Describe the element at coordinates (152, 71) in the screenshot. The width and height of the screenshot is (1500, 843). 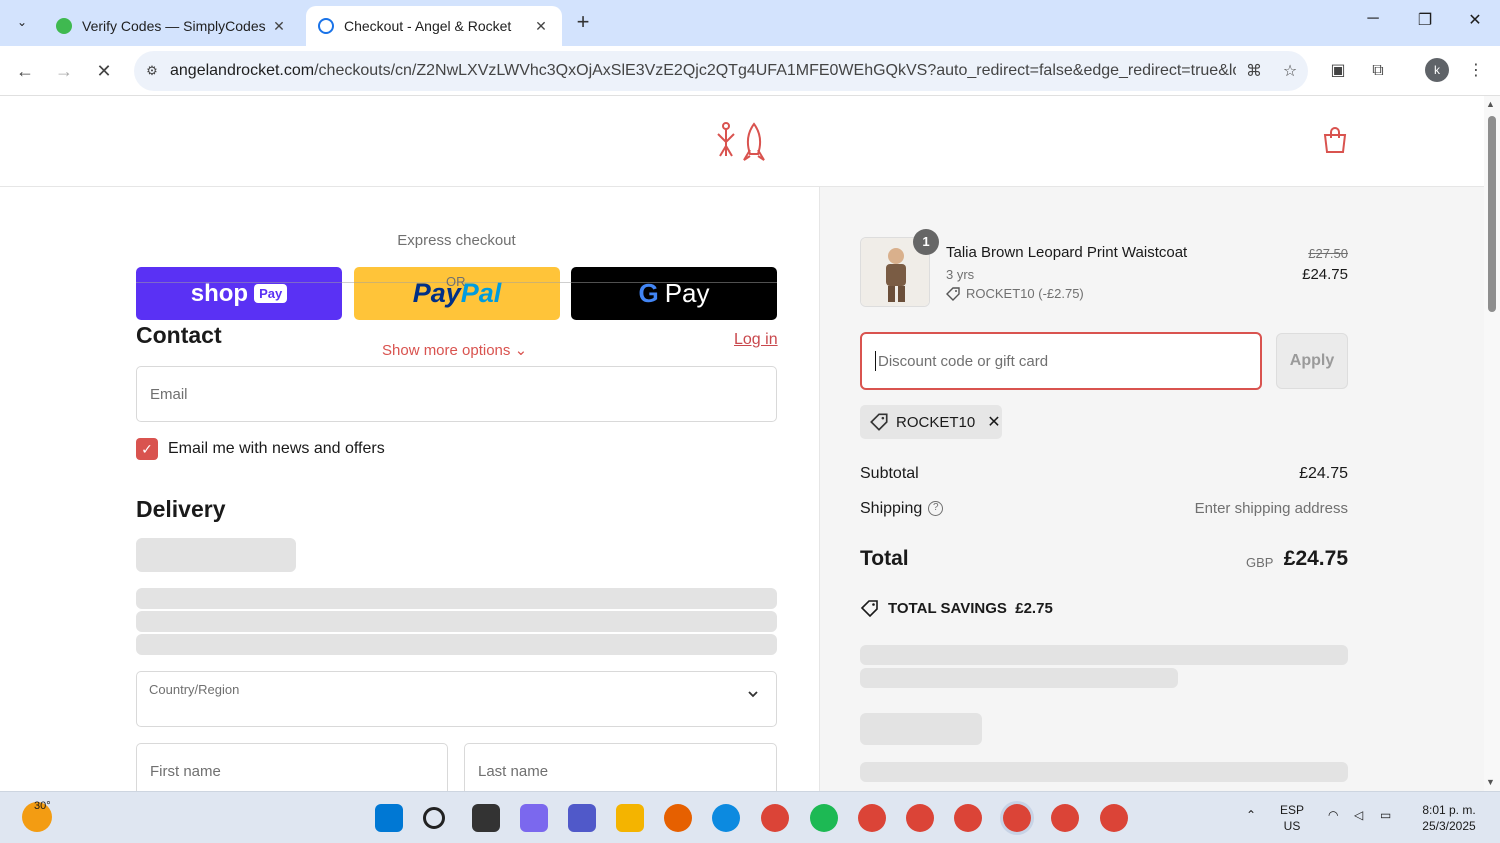
I see `site-info-icon: ⚙` at that location.